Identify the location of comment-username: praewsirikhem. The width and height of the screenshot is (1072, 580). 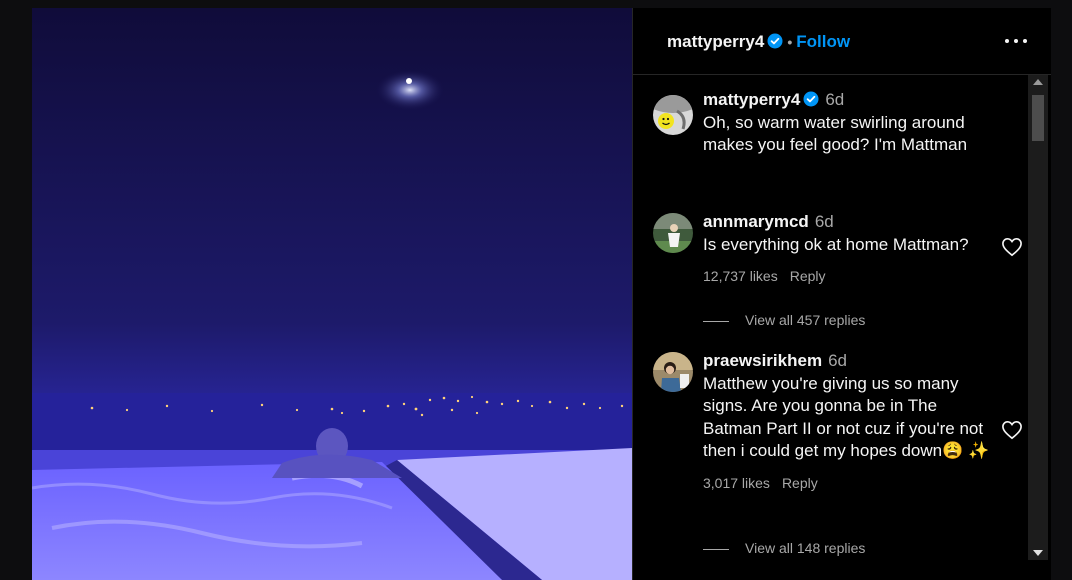
(762, 360).